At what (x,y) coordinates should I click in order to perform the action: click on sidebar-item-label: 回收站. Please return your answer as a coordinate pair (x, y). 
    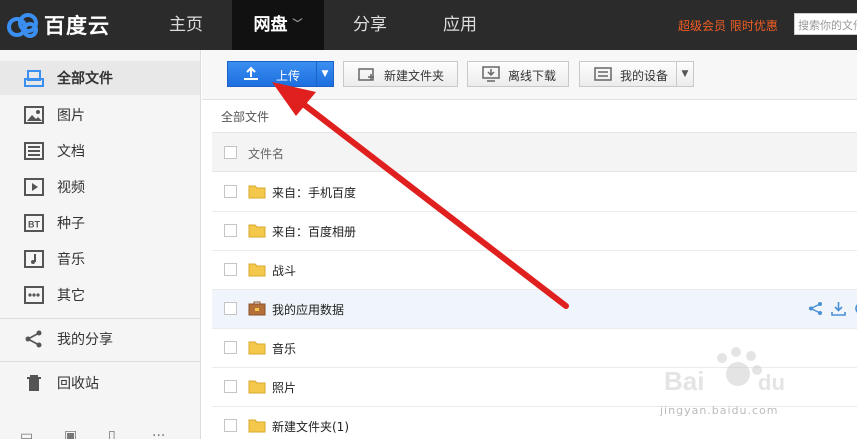
    Looking at the image, I should click on (78, 384).